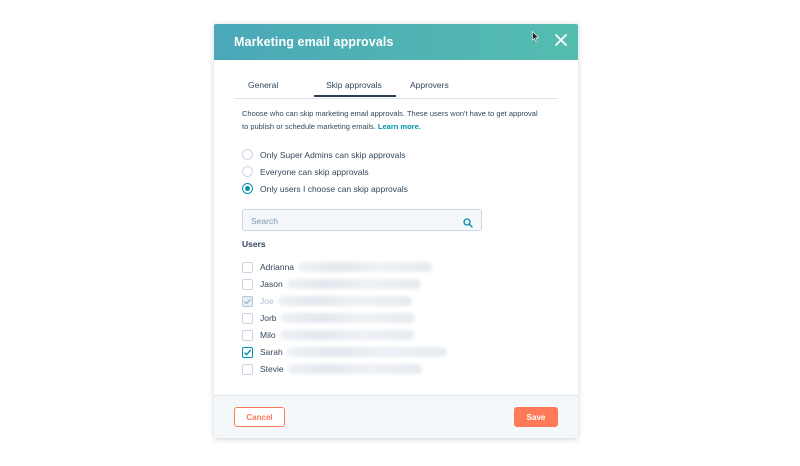  Describe the element at coordinates (333, 154) in the screenshot. I see `radio-label: Only Super Admins can skip approvals` at that location.